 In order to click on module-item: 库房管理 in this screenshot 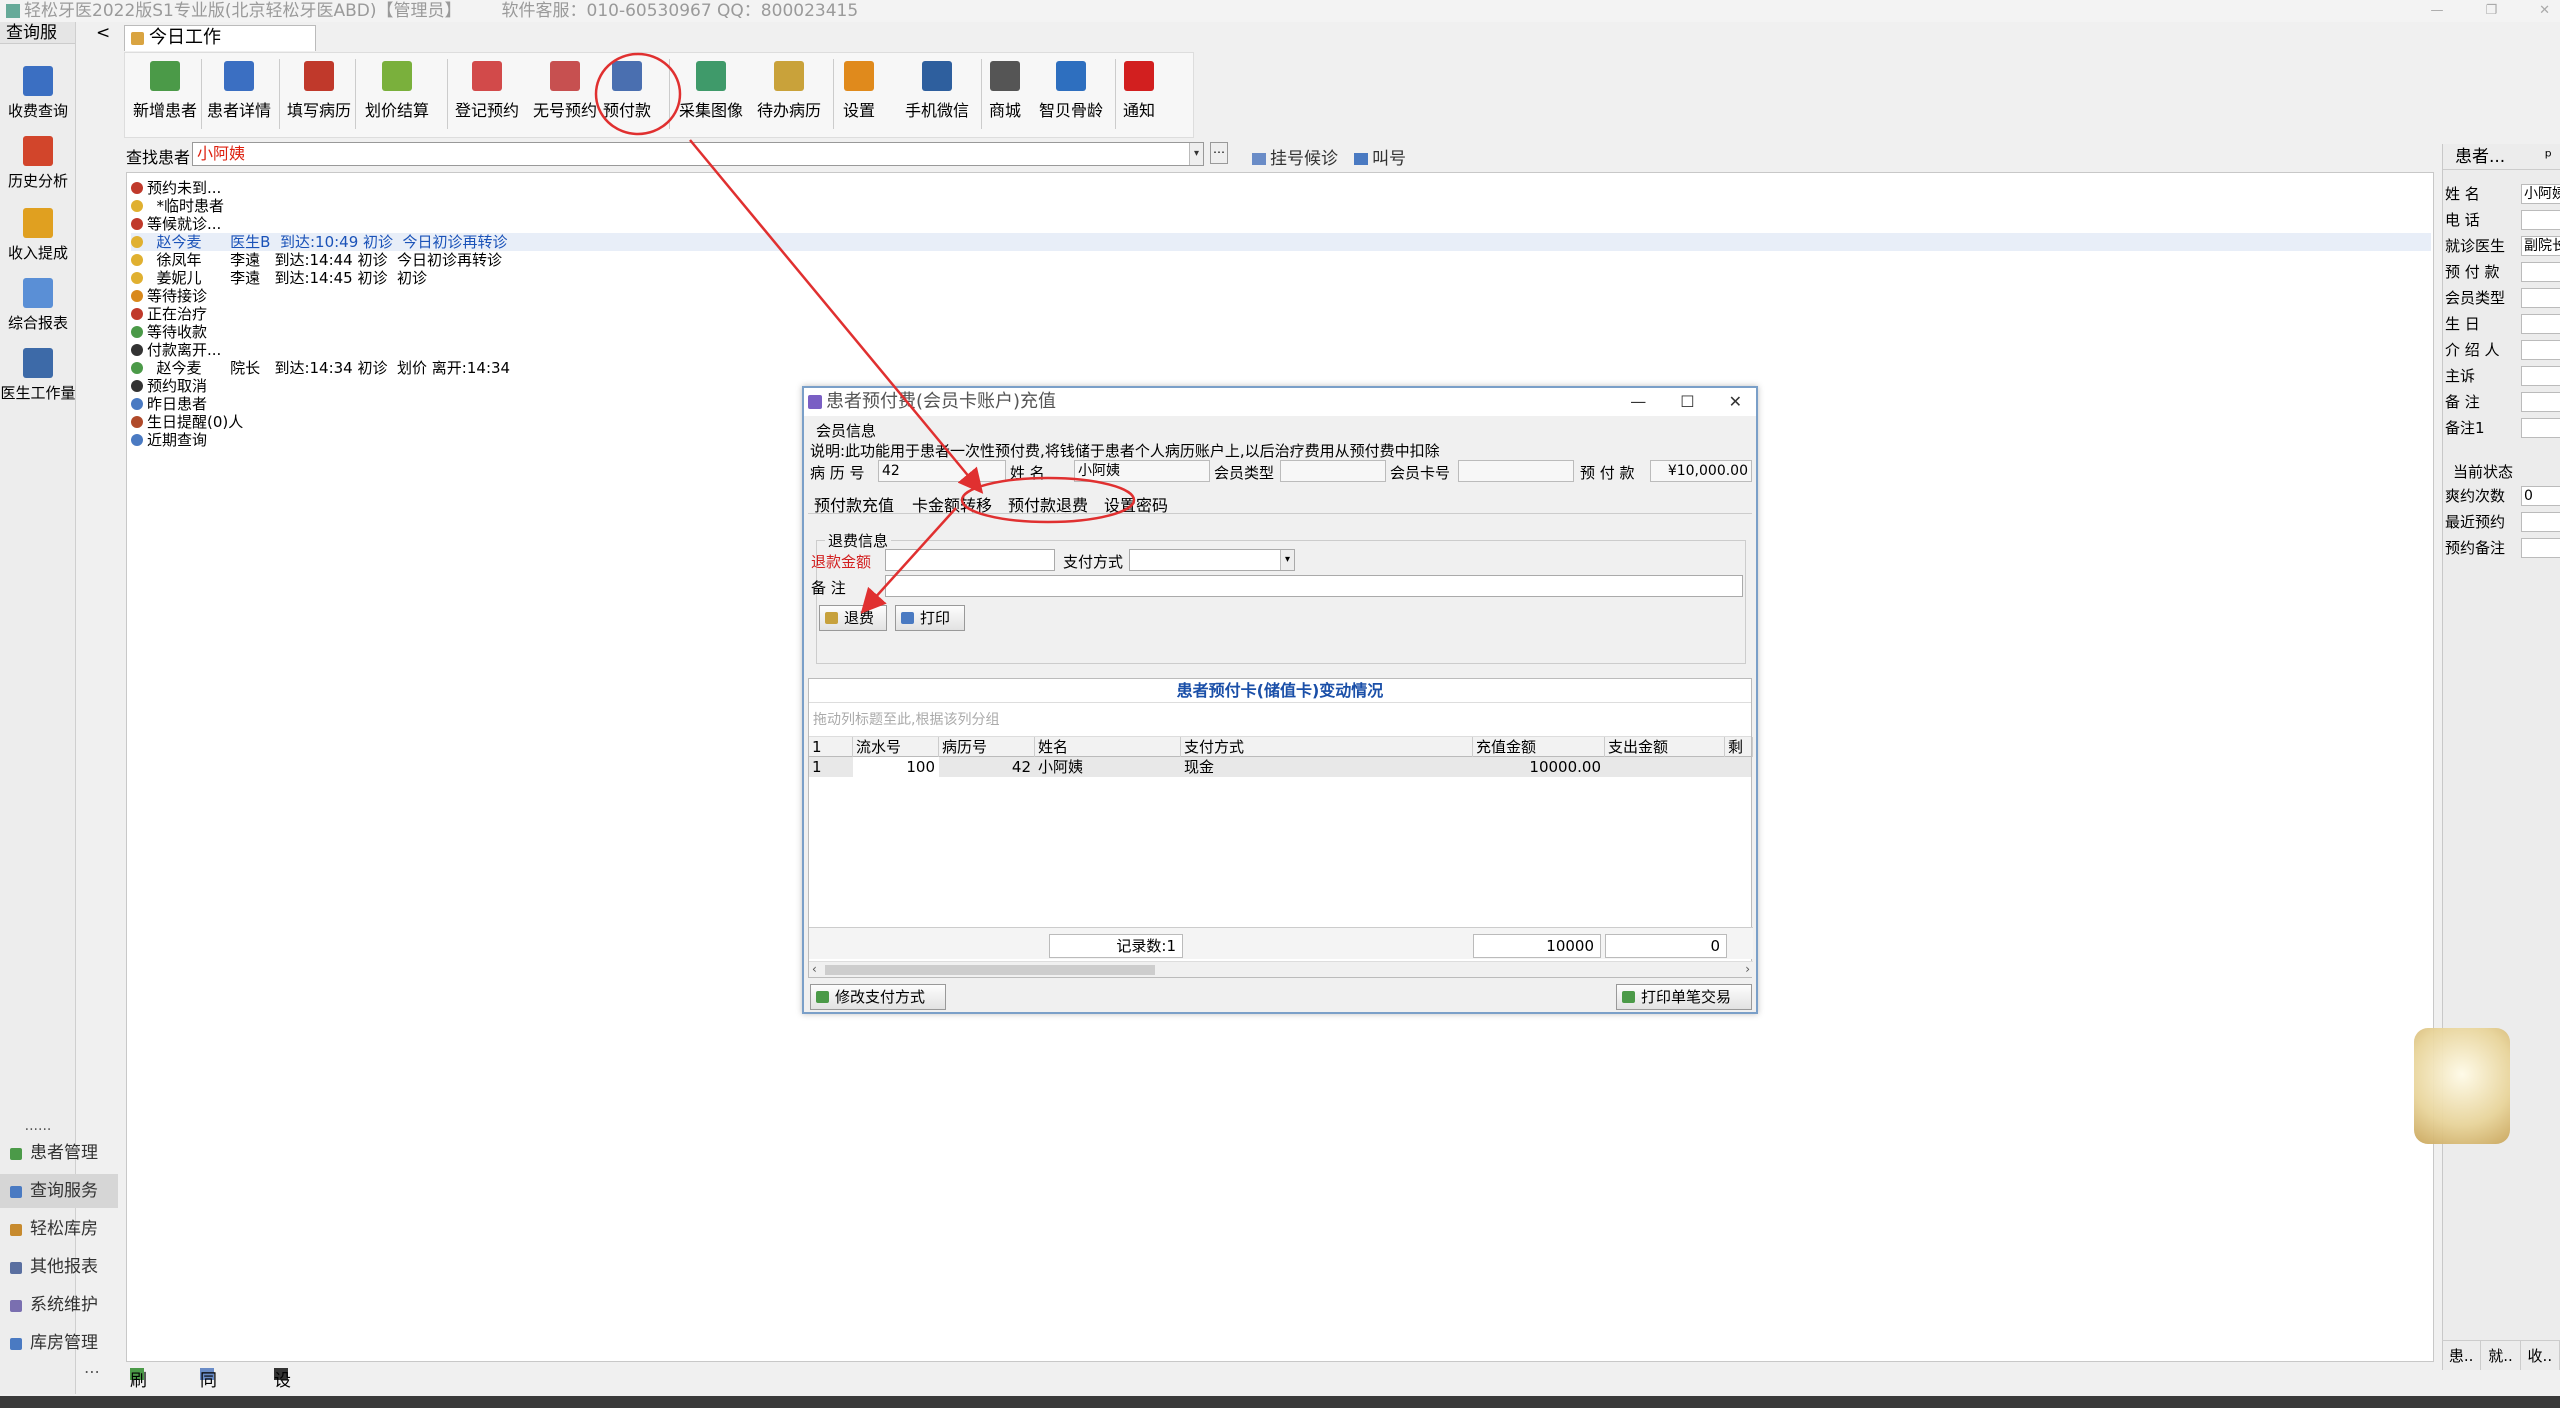, I will do `click(59, 1343)`.